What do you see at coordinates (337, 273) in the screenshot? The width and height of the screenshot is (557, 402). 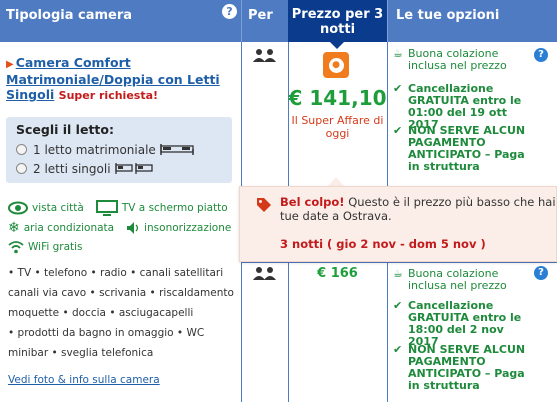 I see `price-offer-2: € 166` at bounding box center [337, 273].